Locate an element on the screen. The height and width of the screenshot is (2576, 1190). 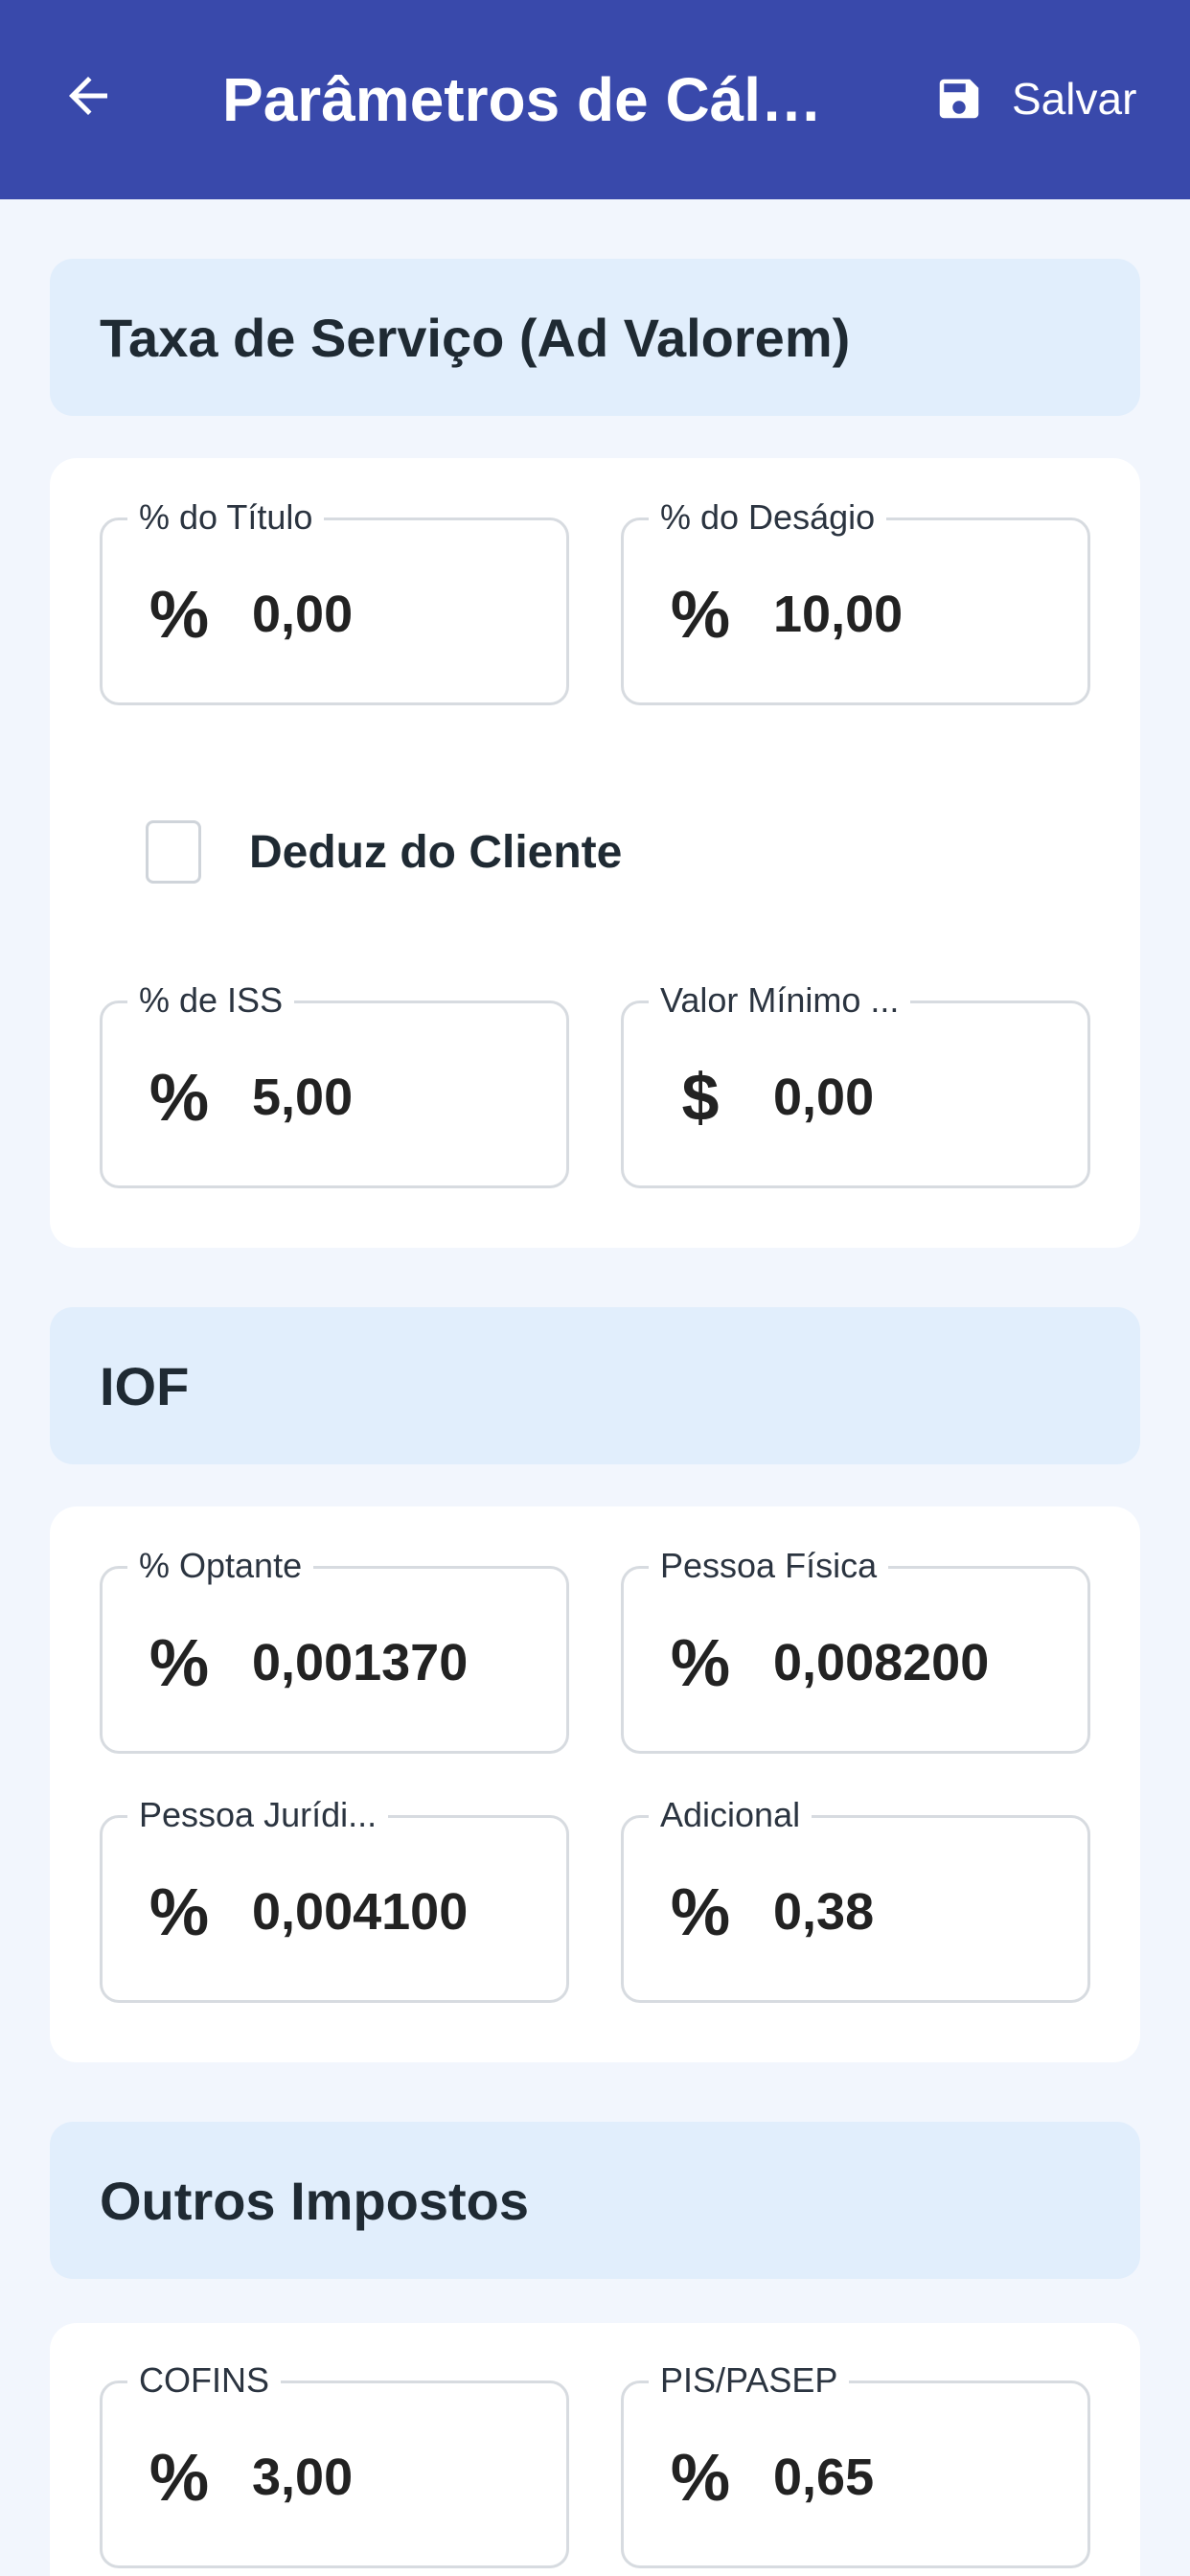
floppy-disk-icon is located at coordinates (959, 99).